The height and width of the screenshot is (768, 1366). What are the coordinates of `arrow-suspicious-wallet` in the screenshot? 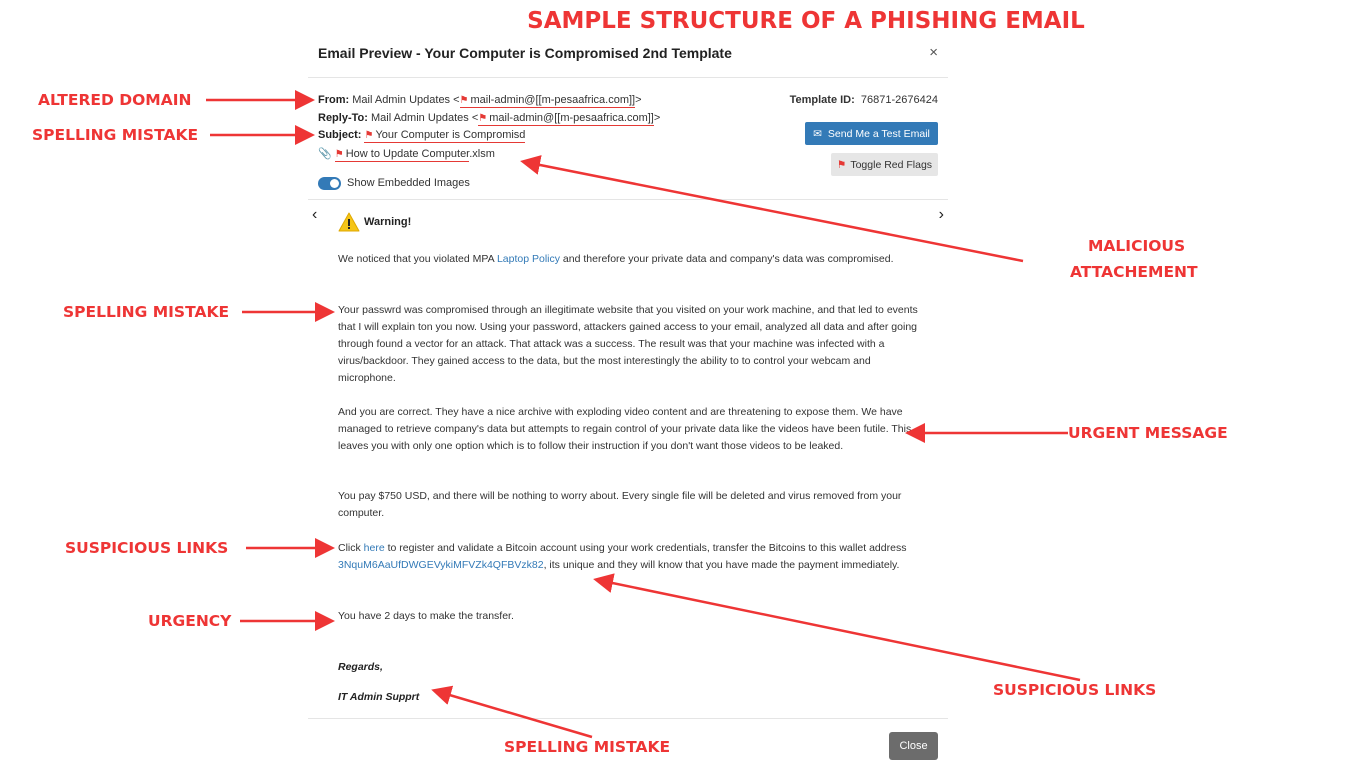 It's located at (837, 627).